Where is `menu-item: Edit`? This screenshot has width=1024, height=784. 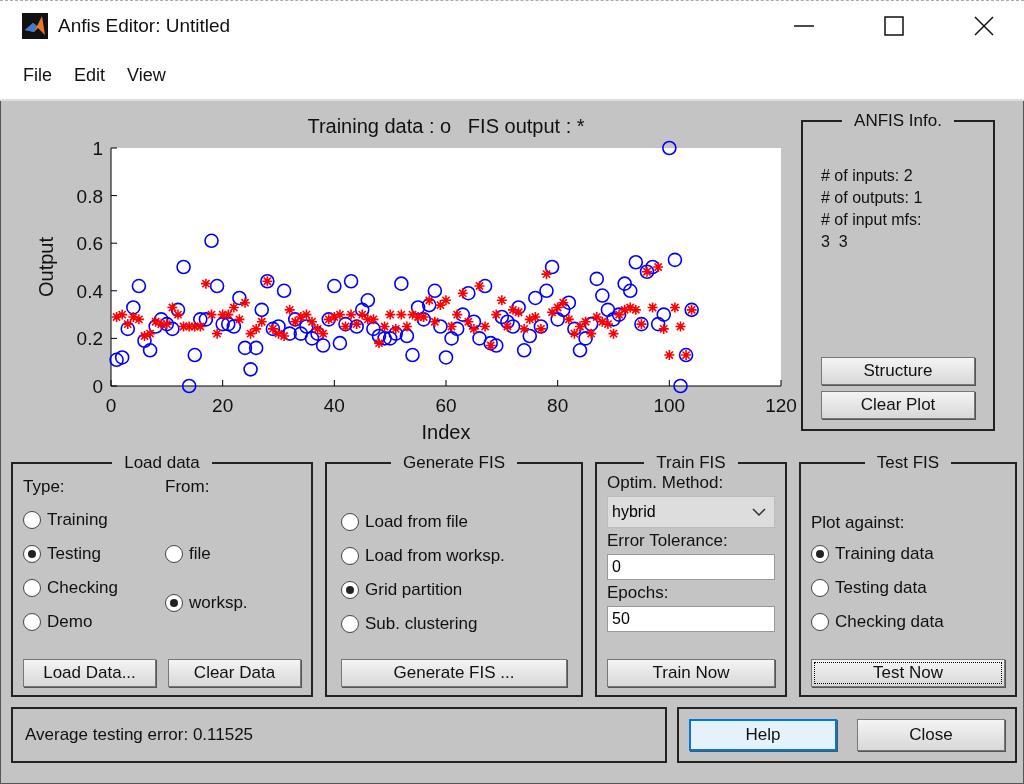 menu-item: Edit is located at coordinates (90, 75).